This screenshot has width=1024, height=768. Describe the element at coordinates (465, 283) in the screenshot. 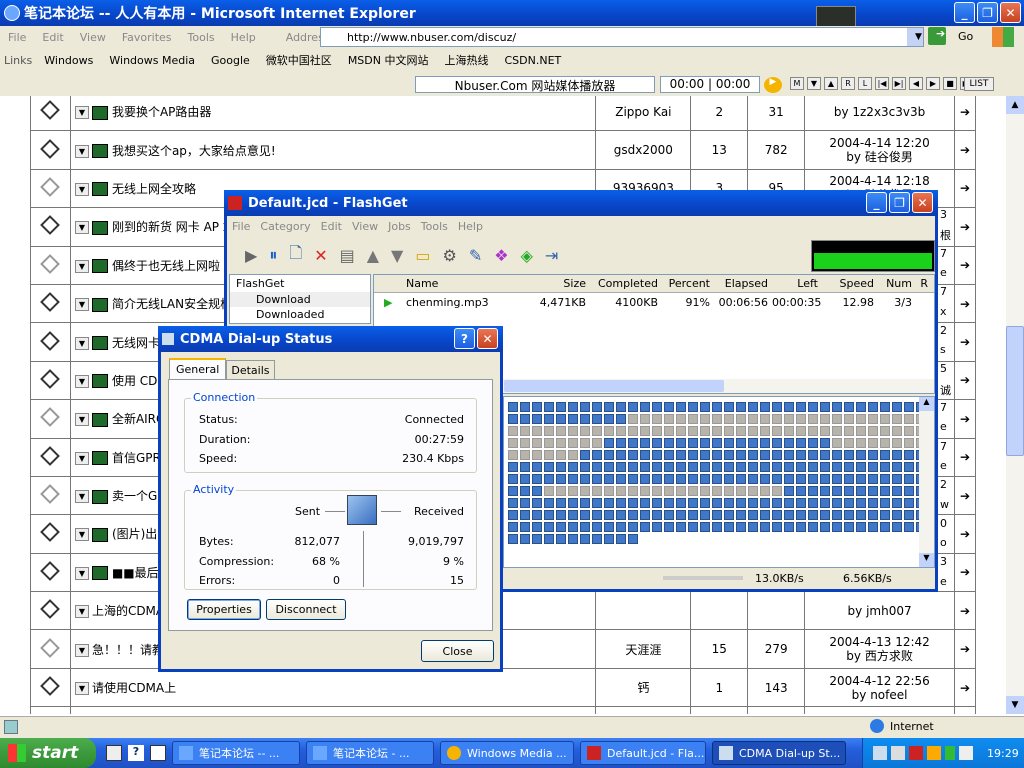

I see `col-name: Name` at that location.